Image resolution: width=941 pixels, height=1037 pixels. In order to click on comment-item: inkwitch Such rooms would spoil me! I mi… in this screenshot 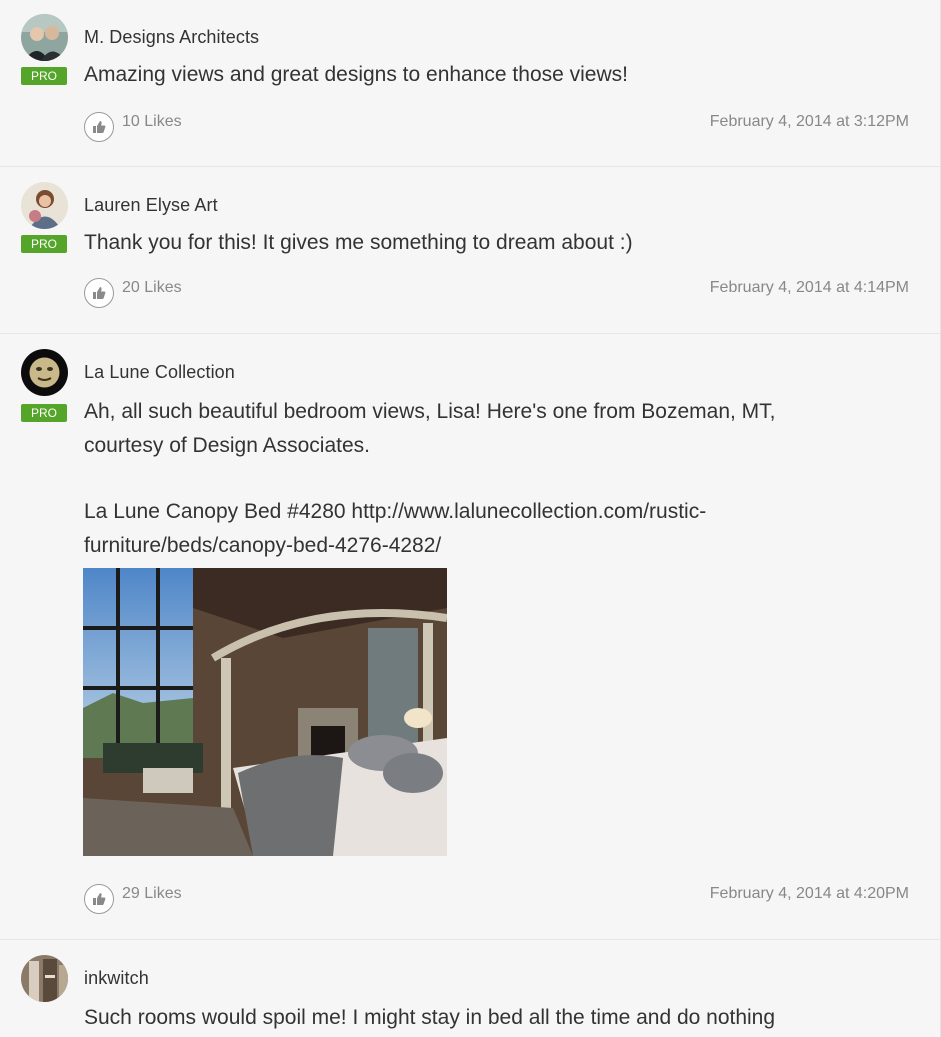, I will do `click(470, 988)`.